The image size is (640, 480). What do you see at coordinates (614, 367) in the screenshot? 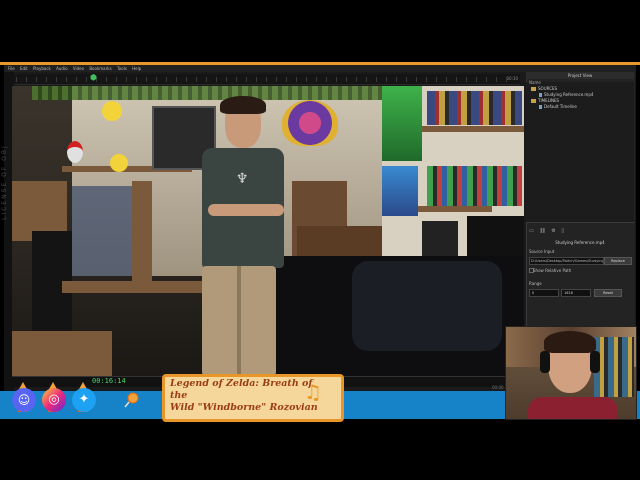
I see `webcam-shelf` at bounding box center [614, 367].